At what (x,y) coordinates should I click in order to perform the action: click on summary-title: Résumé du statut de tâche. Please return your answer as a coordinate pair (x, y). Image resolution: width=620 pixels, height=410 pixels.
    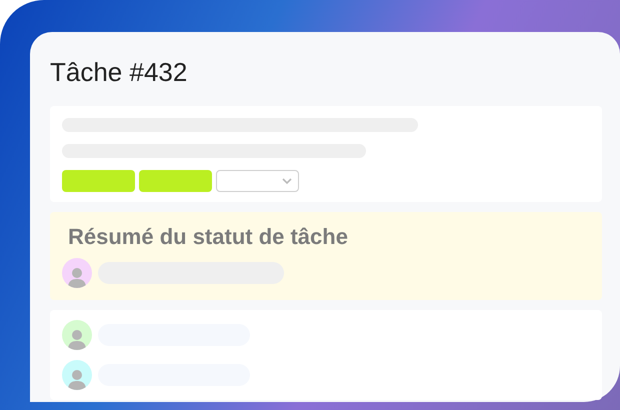
    Looking at the image, I should click on (208, 237).